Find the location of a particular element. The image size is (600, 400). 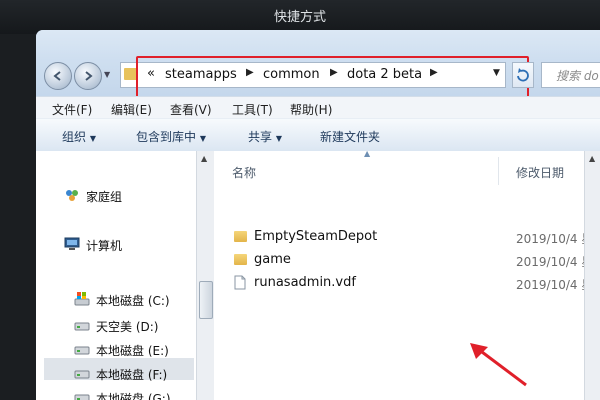

file-name: runasadmin.vdf is located at coordinates (305, 282).